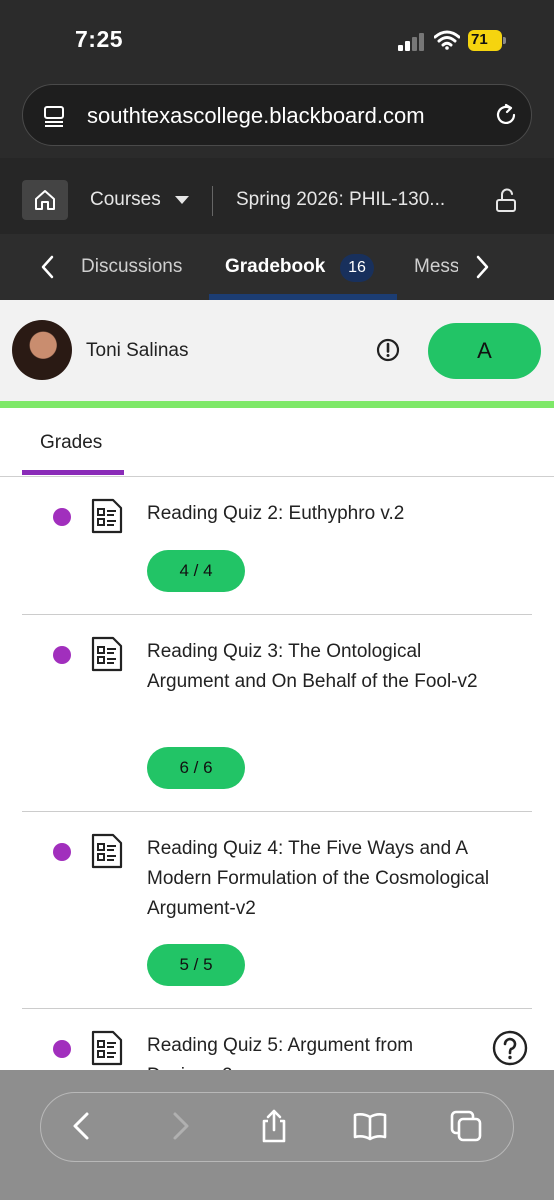 The image size is (554, 1200). What do you see at coordinates (99, 39) in the screenshot?
I see `status-time: 7:25` at bounding box center [99, 39].